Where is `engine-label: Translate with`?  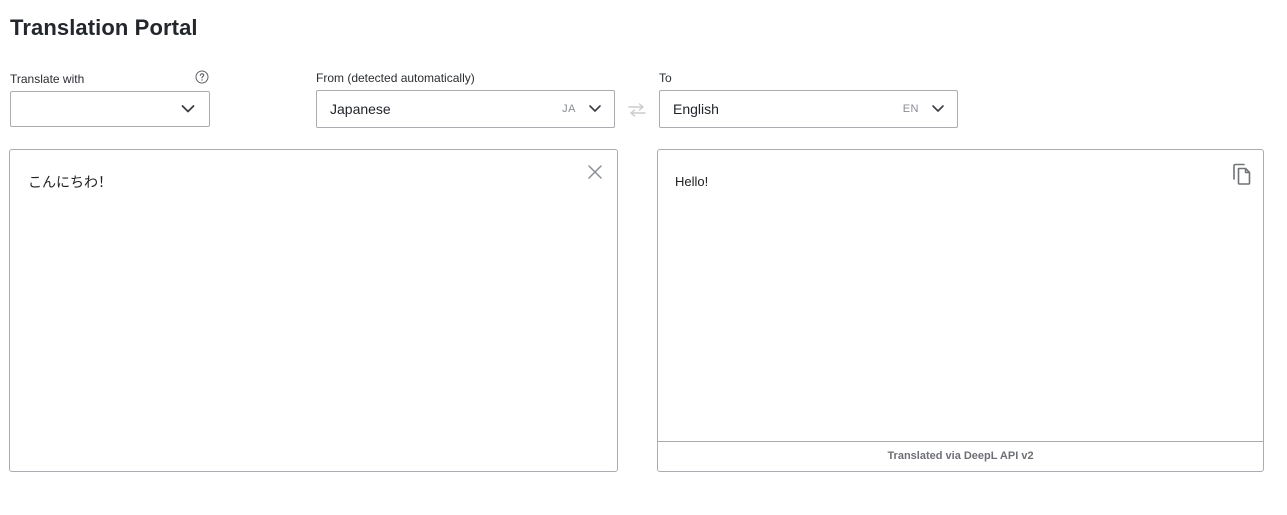
engine-label: Translate with is located at coordinates (47, 79).